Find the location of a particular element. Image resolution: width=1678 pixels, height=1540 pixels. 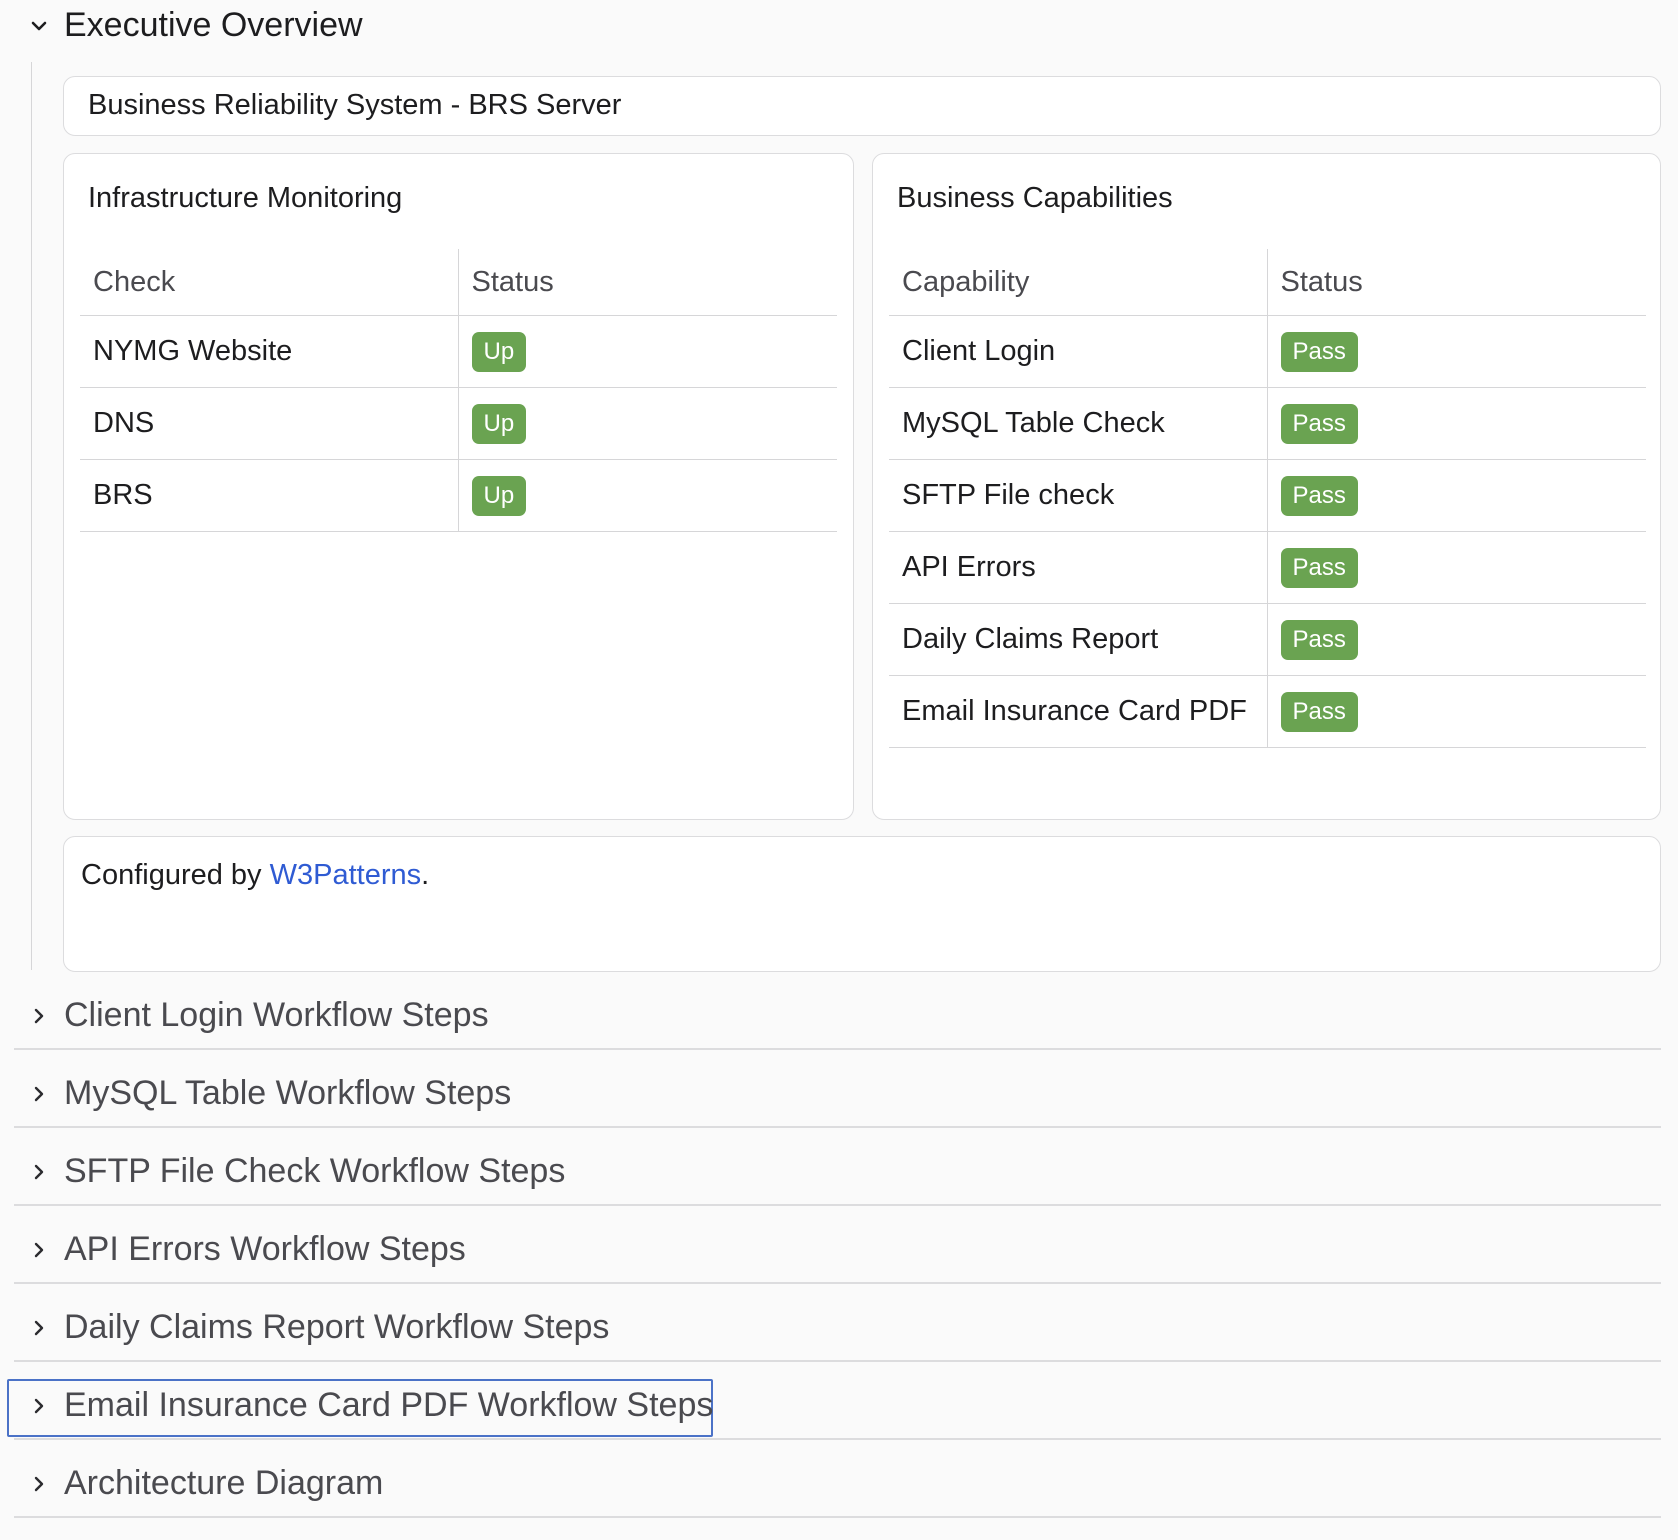

section-header-email-insurance-card-pdf: Email Insurance Card PDF Workflow Steps is located at coordinates (363, 1405).